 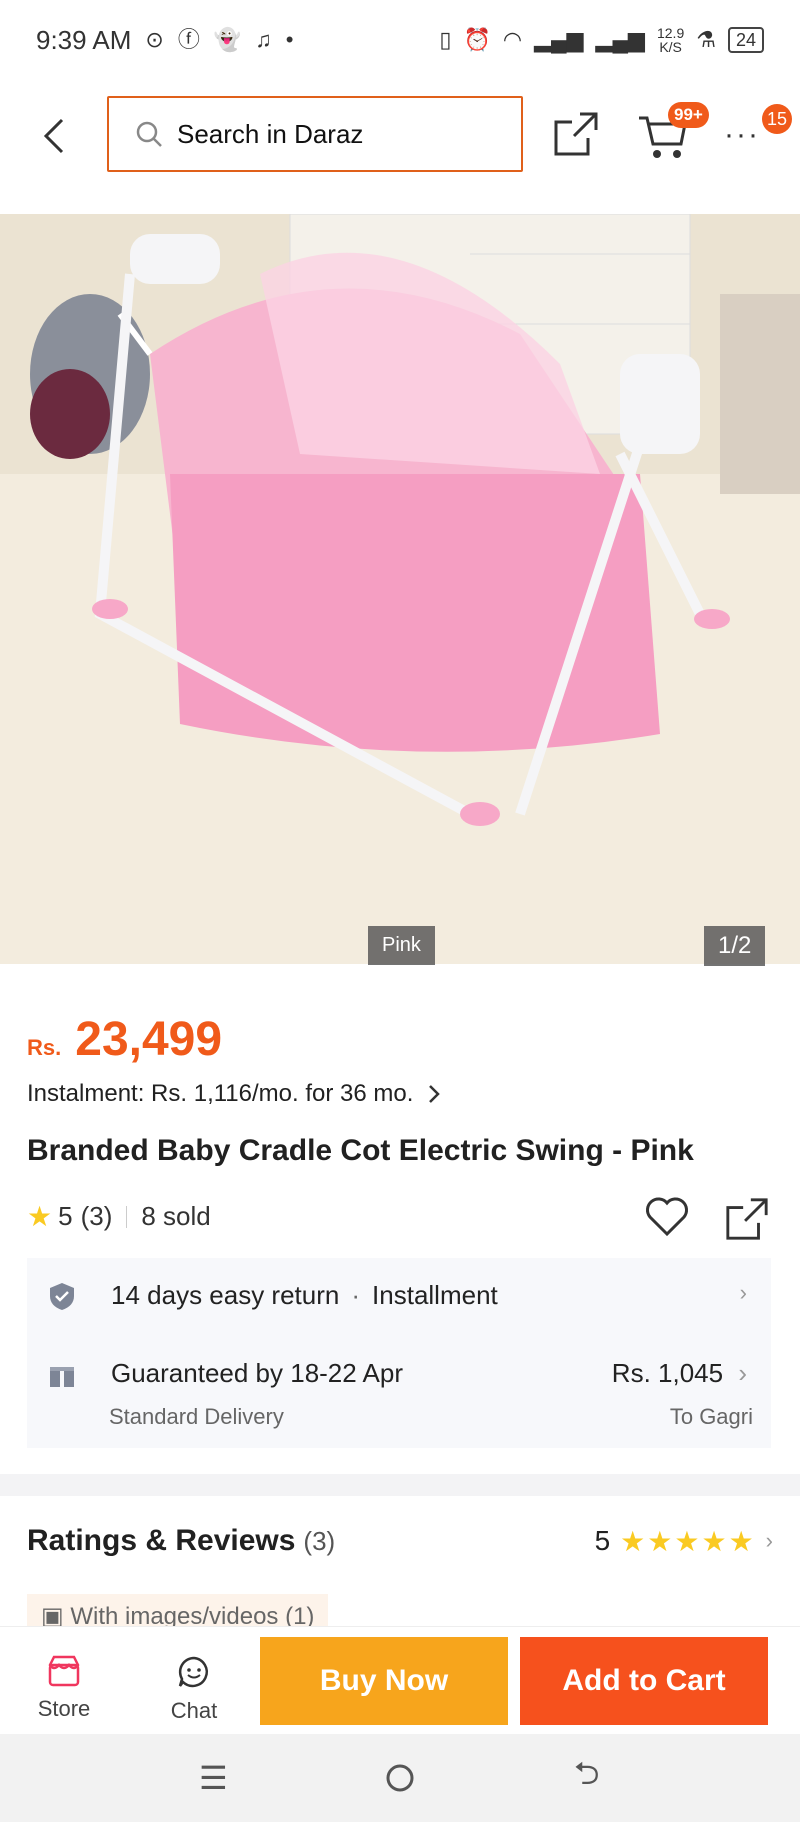 I want to click on olx-icon: ⊙, so click(x=154, y=39).